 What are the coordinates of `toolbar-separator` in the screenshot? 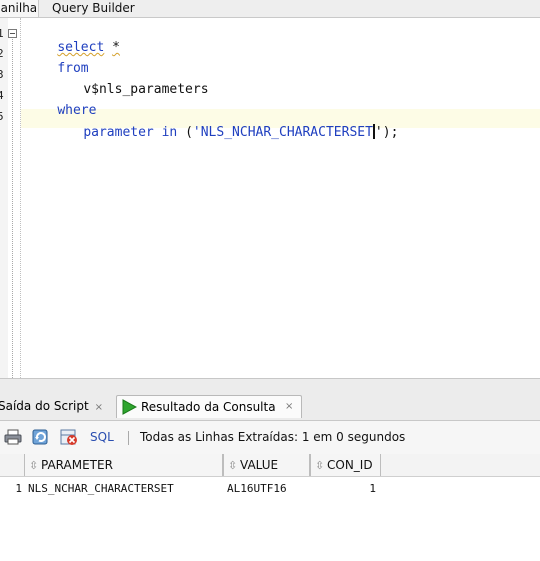 It's located at (128, 438).